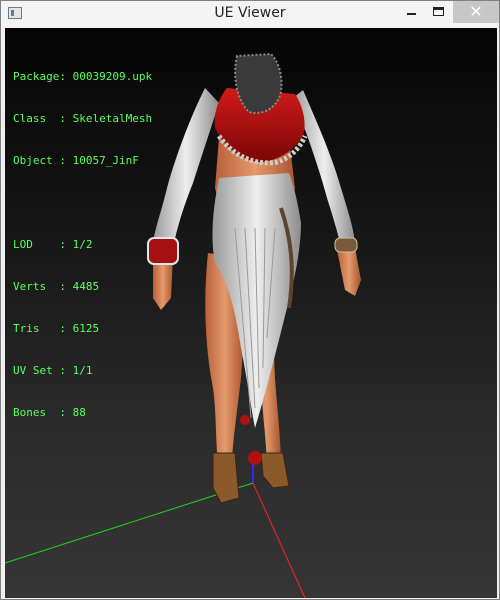 The height and width of the screenshot is (600, 500). I want to click on info-package: Package: 00039209.upk, so click(83, 76).